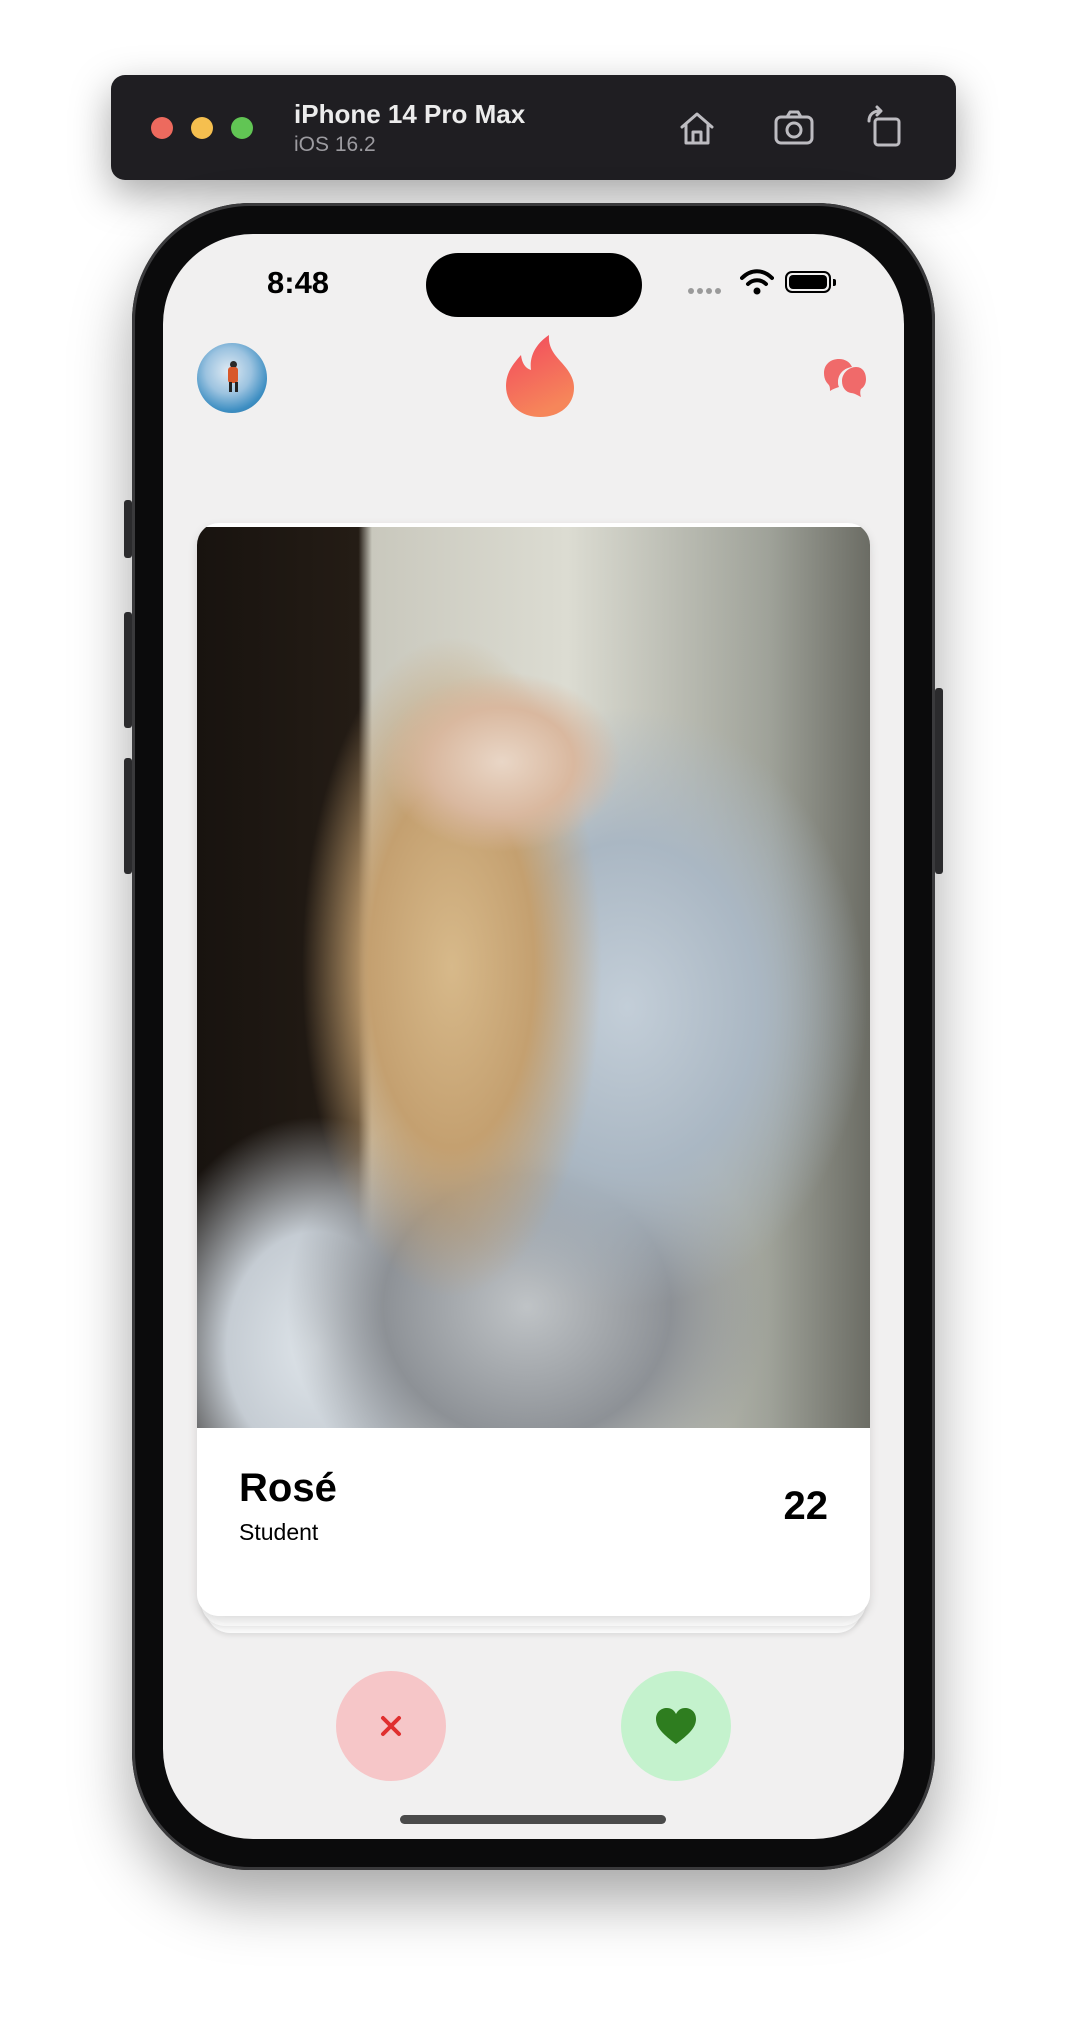 Image resolution: width=1066 pixels, height=2022 pixels. I want to click on close-window-button, so click(162, 128).